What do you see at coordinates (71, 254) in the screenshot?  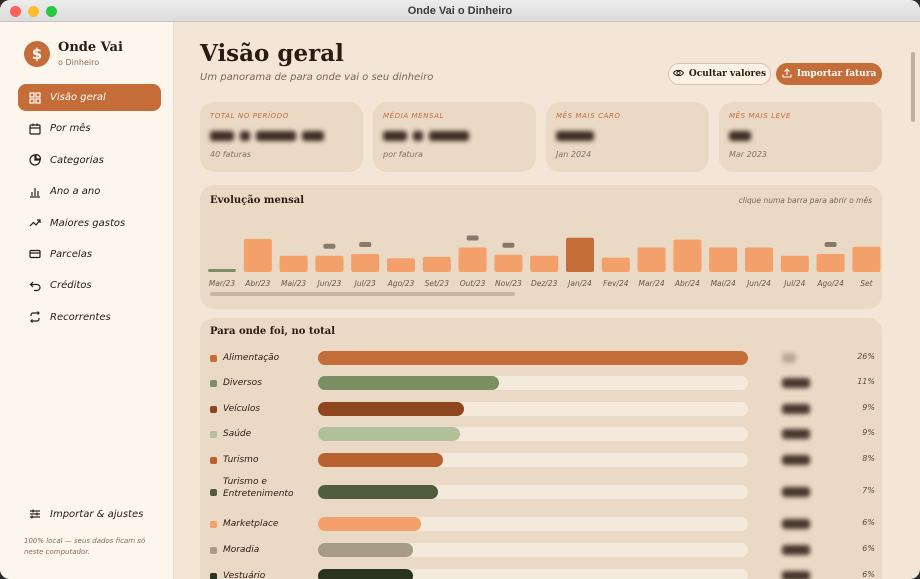 I see `sidebar-item-label: Parcelas` at bounding box center [71, 254].